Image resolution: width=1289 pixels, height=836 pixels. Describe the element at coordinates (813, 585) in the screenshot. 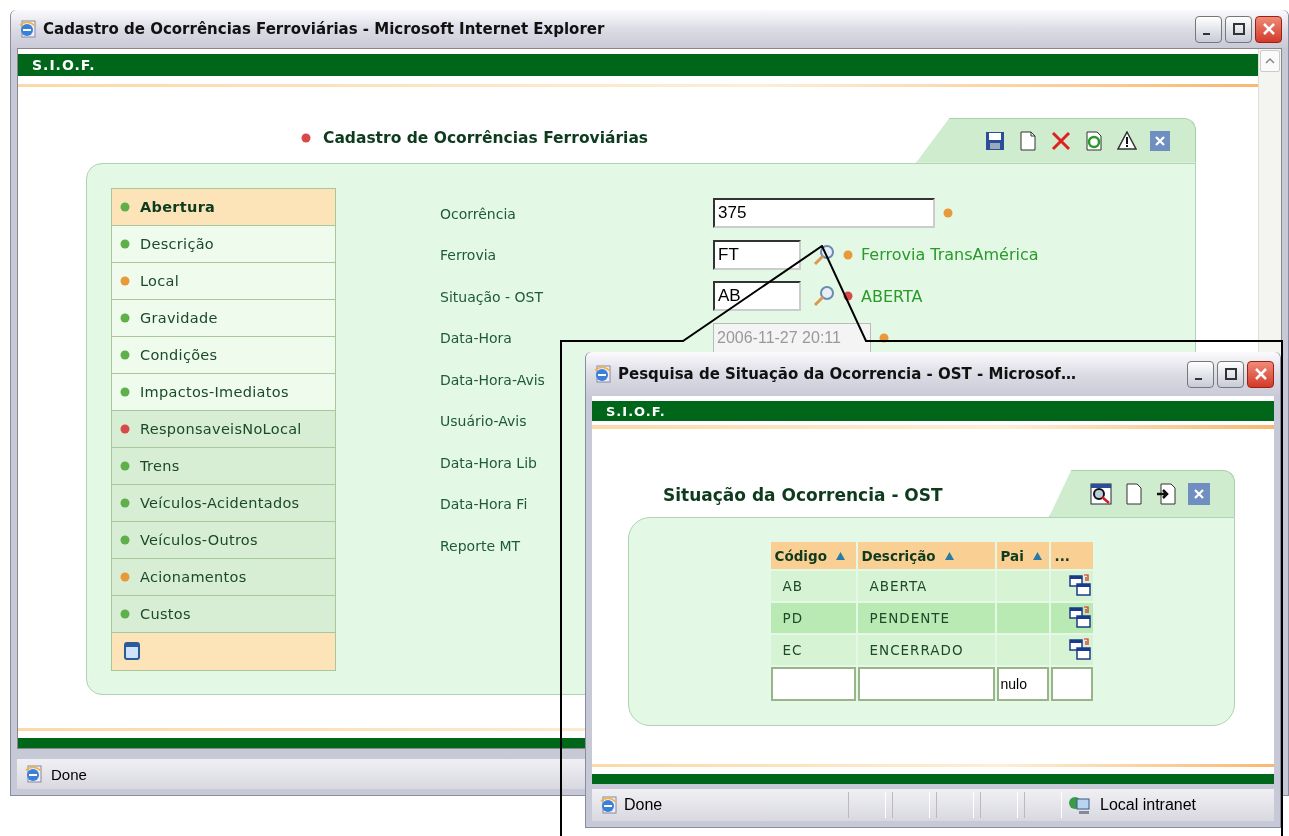

I see `table-cell: AB` at that location.